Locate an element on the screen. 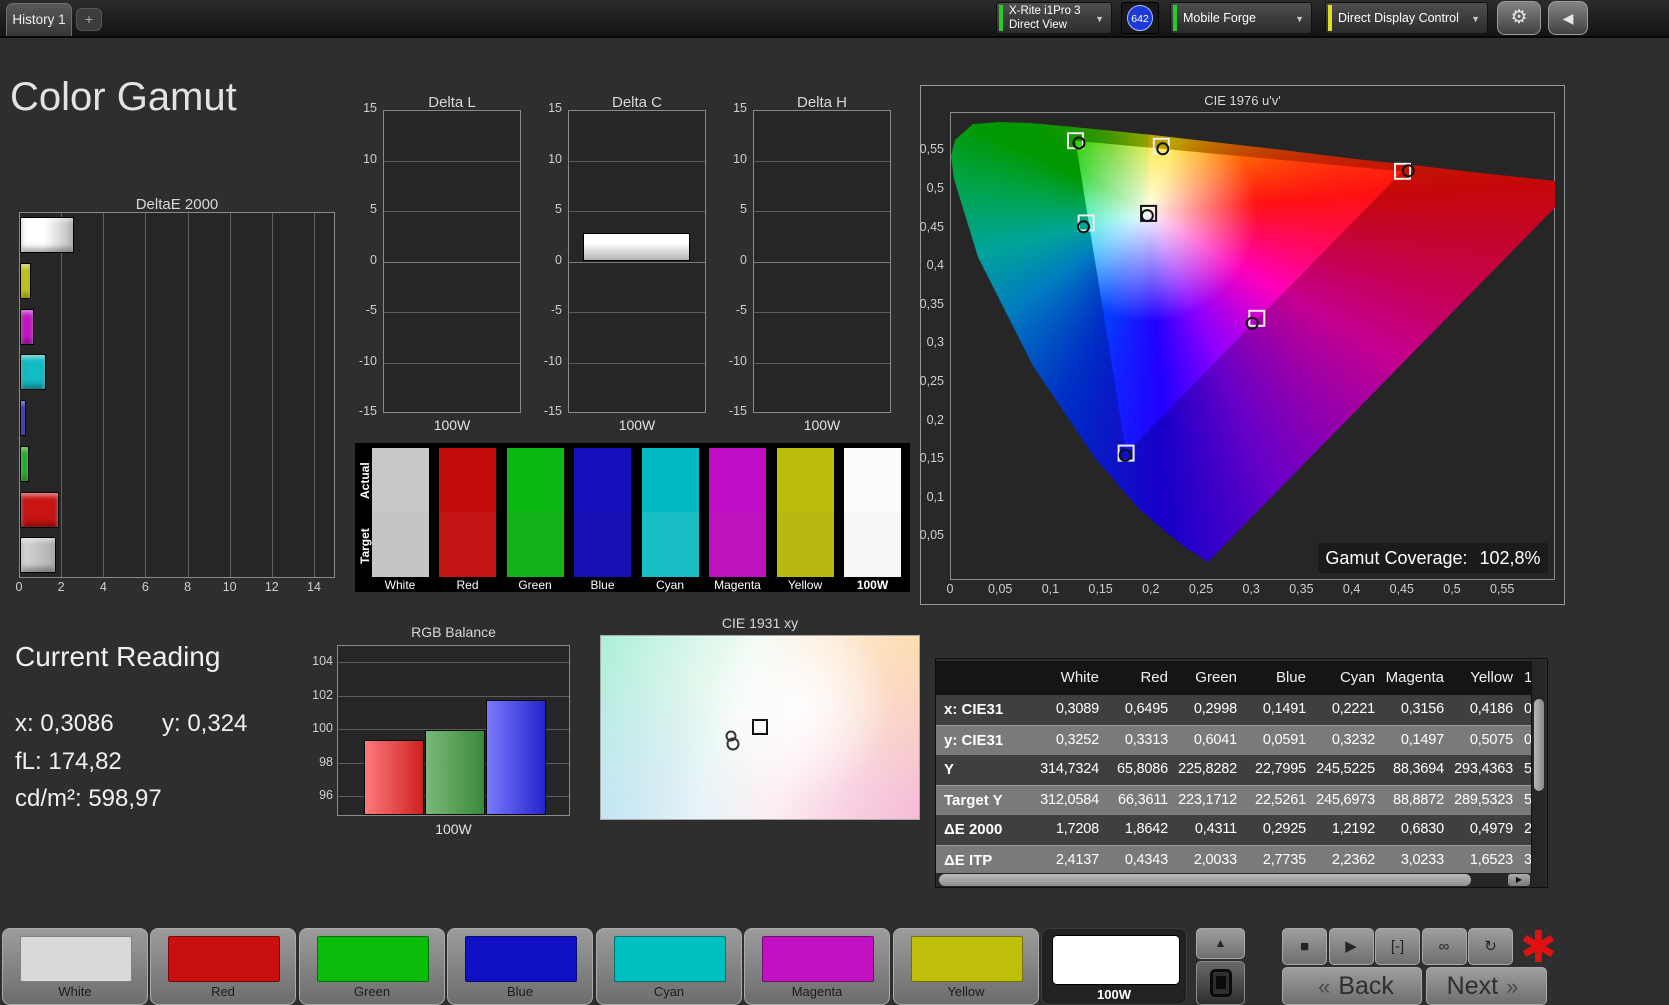 The height and width of the screenshot is (1005, 1669). cell-value: 88,3694 is located at coordinates (1418, 769).